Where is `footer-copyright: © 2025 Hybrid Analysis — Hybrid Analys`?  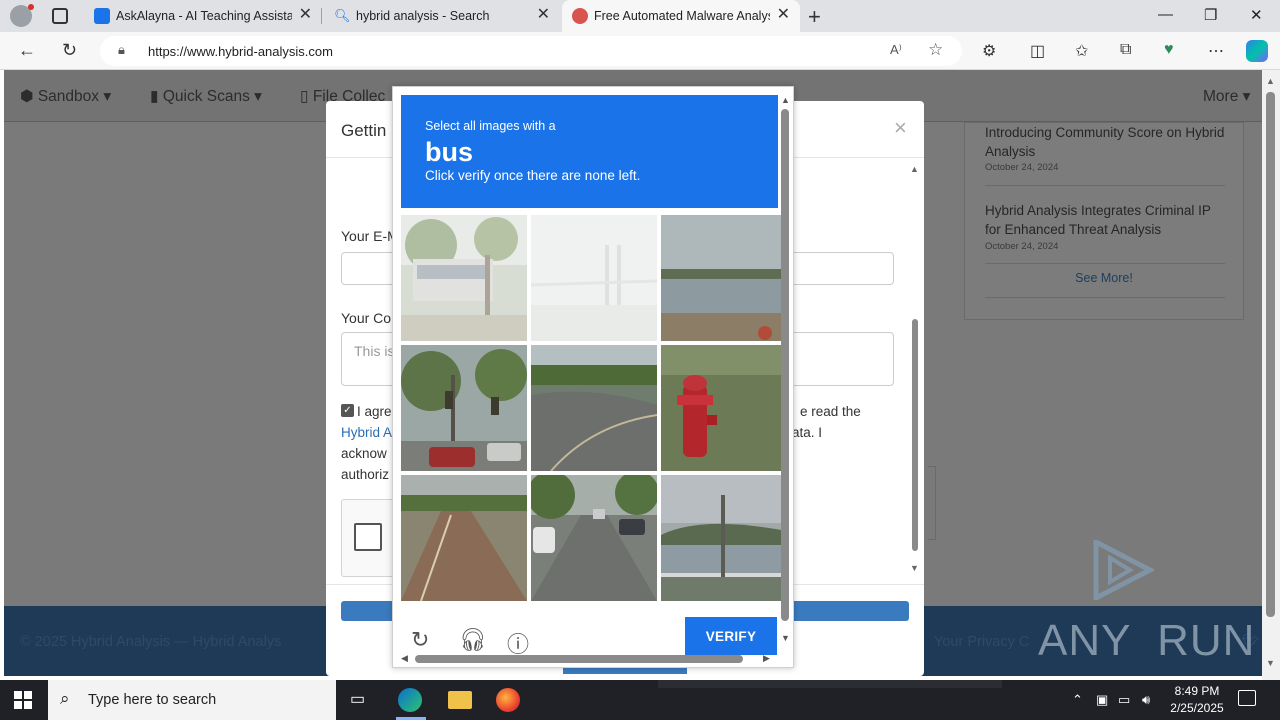
footer-copyright: © 2025 Hybrid Analysis — Hybrid Analys is located at coordinates (151, 642).